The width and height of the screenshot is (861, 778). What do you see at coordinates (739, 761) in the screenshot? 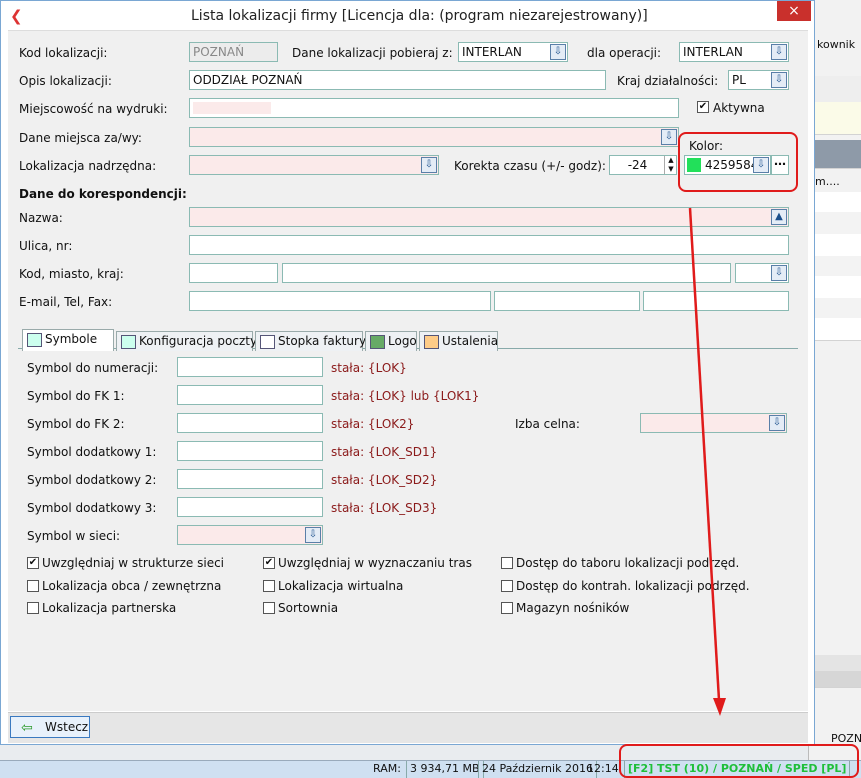
I see `status-highlight-box` at bounding box center [739, 761].